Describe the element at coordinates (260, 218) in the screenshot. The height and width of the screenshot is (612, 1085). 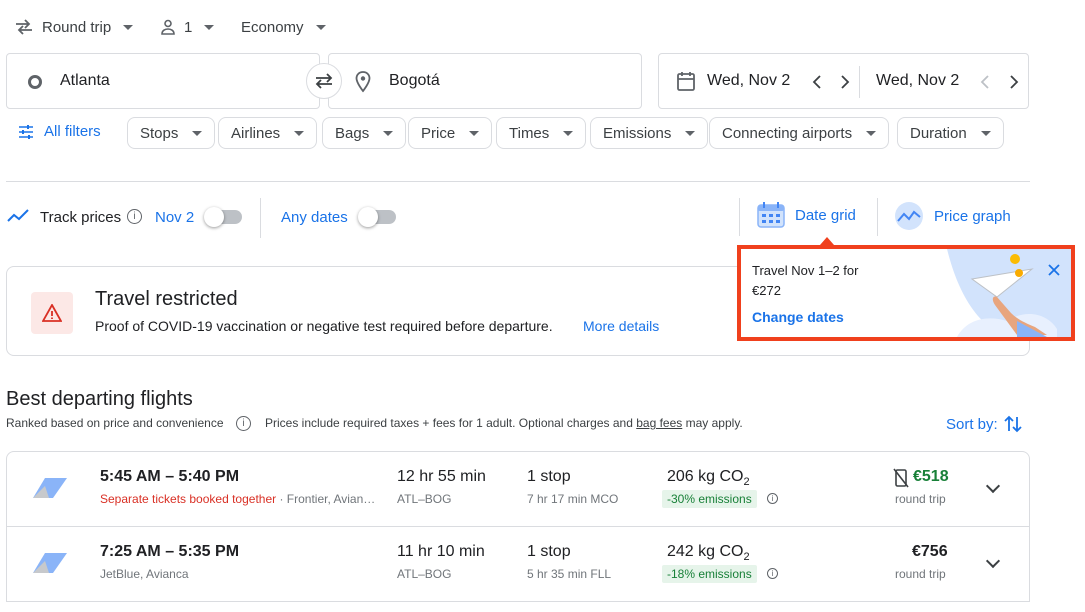
I see `tracking-divider` at that location.